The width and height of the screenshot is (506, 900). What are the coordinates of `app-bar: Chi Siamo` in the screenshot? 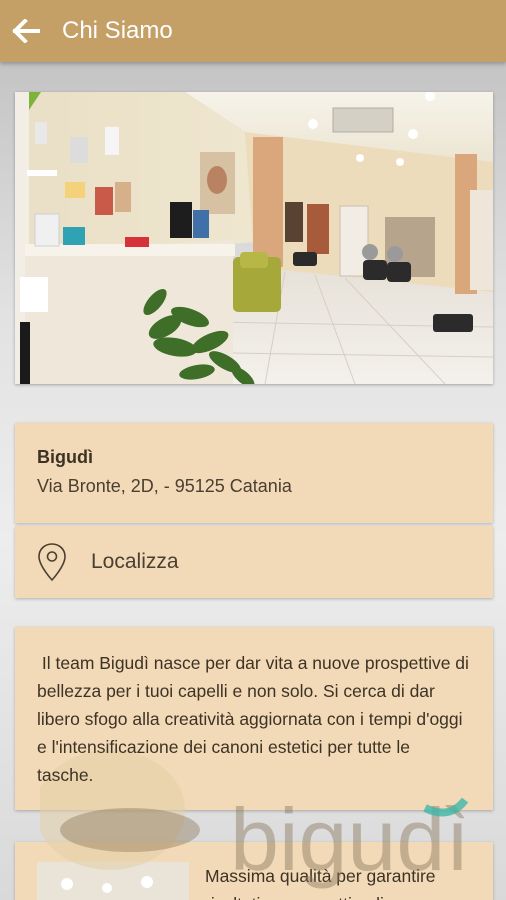 It's located at (253, 31).